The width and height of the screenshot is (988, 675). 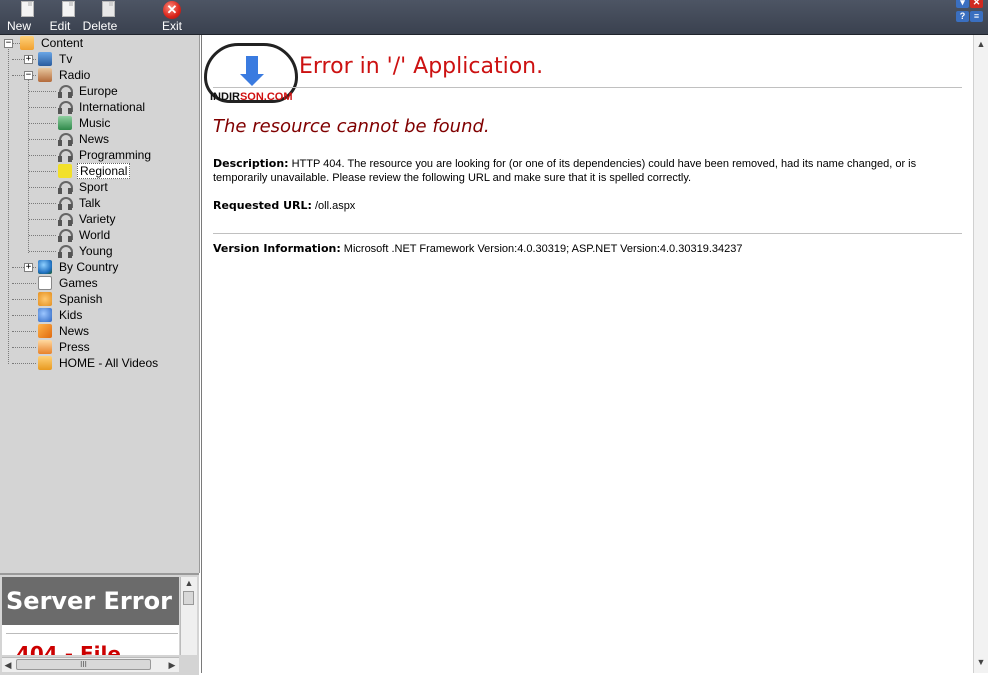 What do you see at coordinates (93, 187) in the screenshot?
I see `tree-item-label: Sport` at bounding box center [93, 187].